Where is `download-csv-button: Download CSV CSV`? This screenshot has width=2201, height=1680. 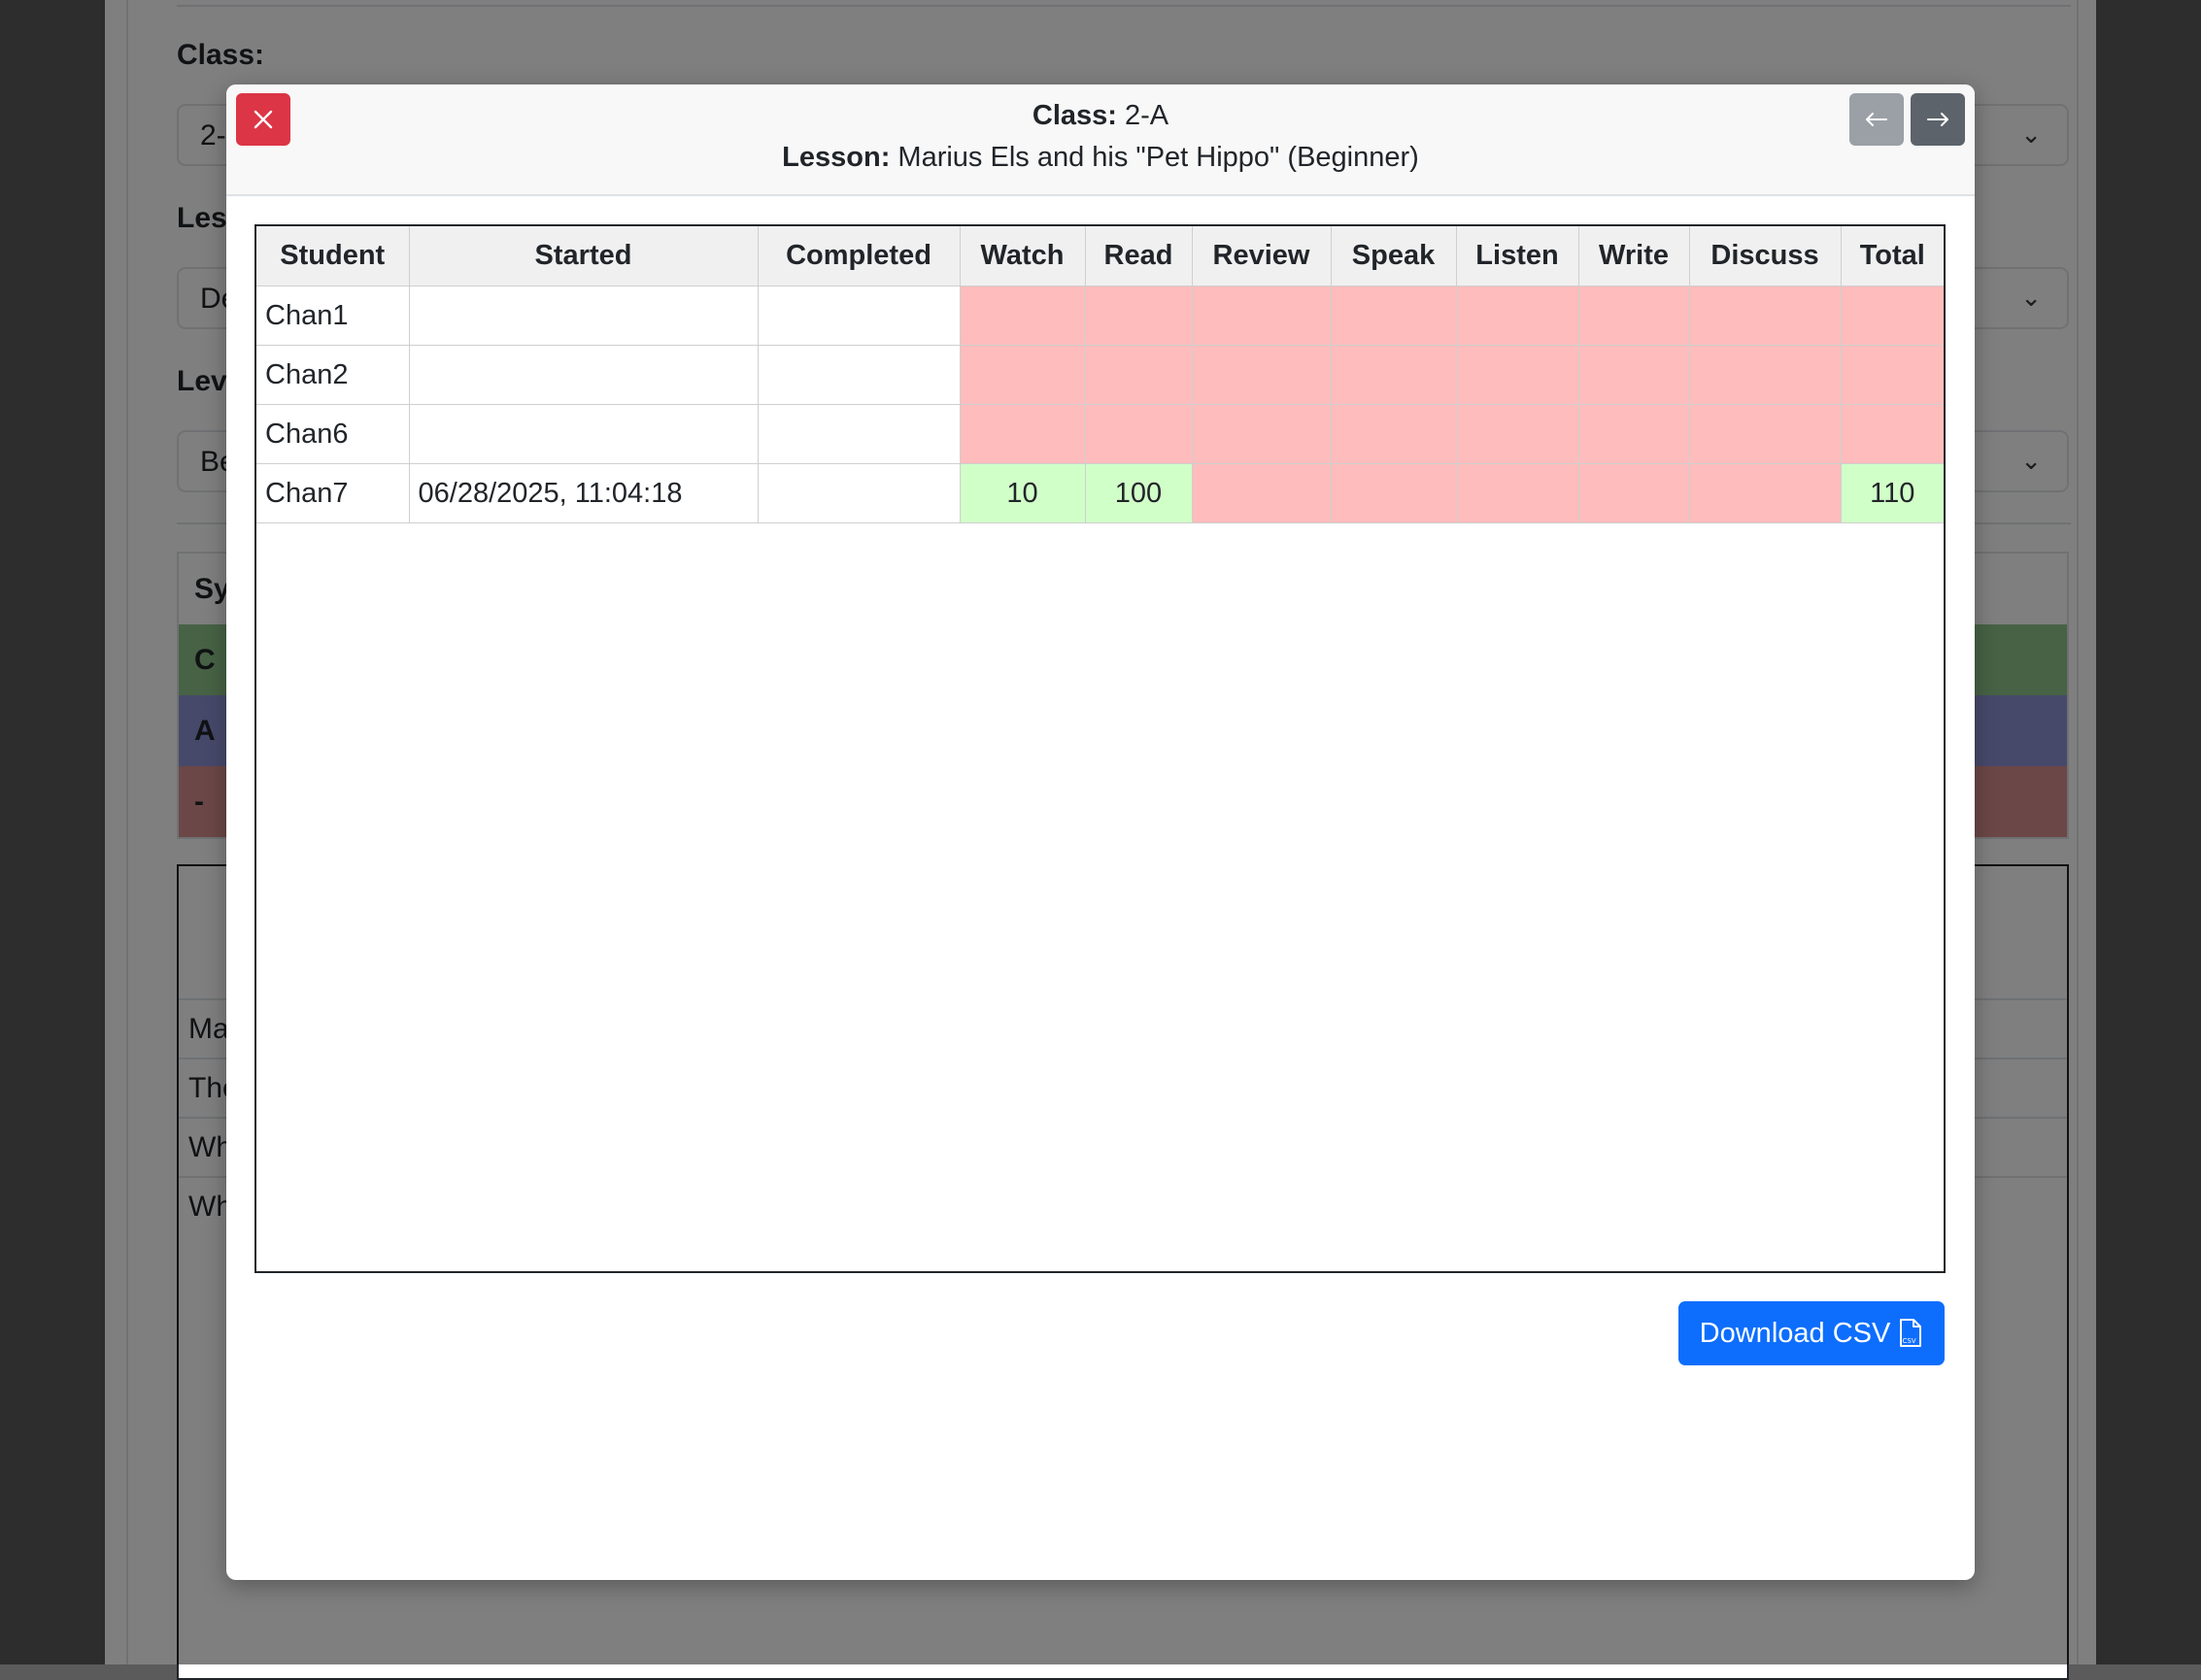
download-csv-button: Download CSV CSV is located at coordinates (1811, 1333).